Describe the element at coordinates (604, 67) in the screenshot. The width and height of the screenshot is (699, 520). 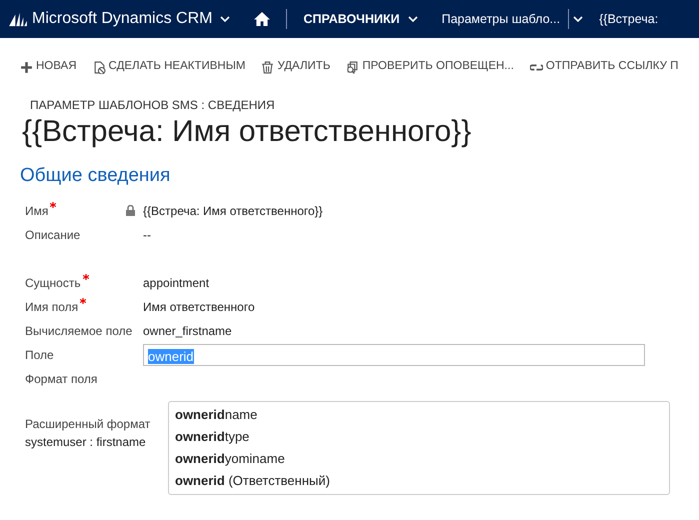
I see `toolbar-button: ОТПРАВИТЬ ССЫЛКУ П` at that location.